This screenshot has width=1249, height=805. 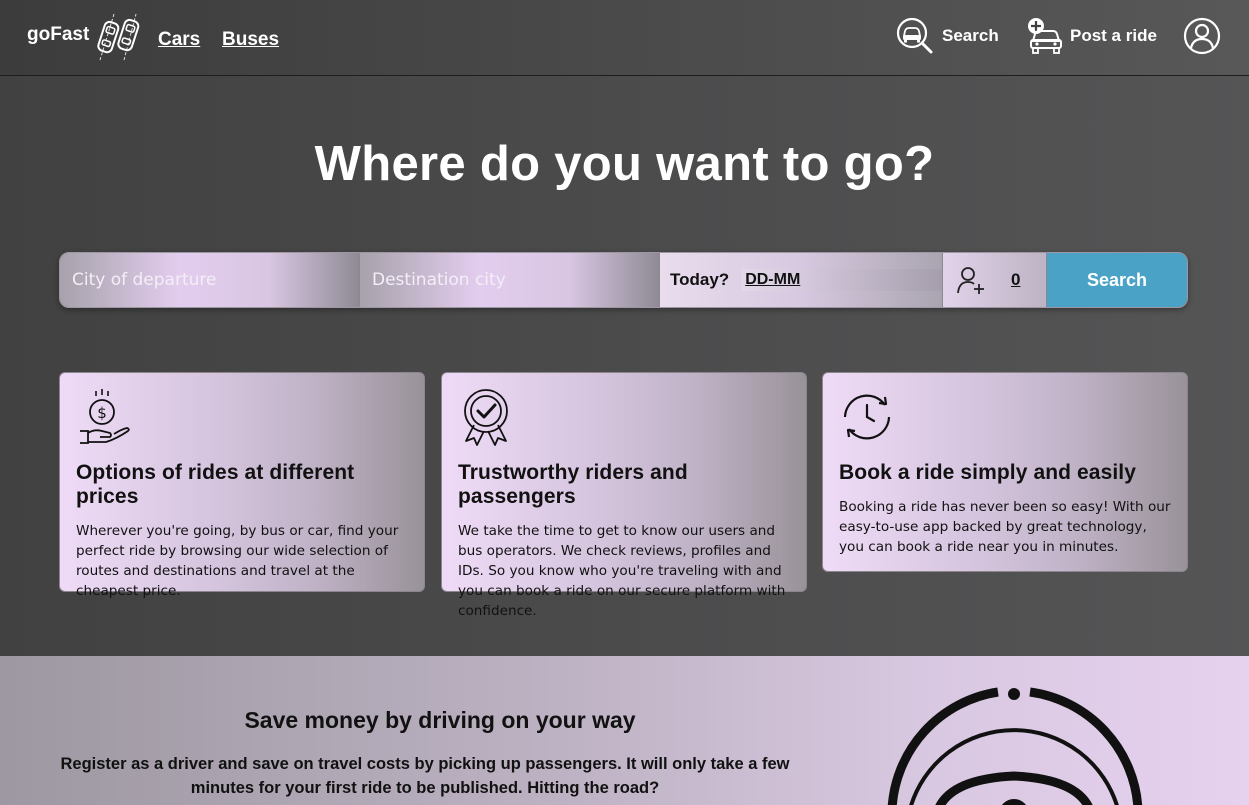 I want to click on ride-search-form: Today? DD-MM 0 Search, so click(x=623, y=280).